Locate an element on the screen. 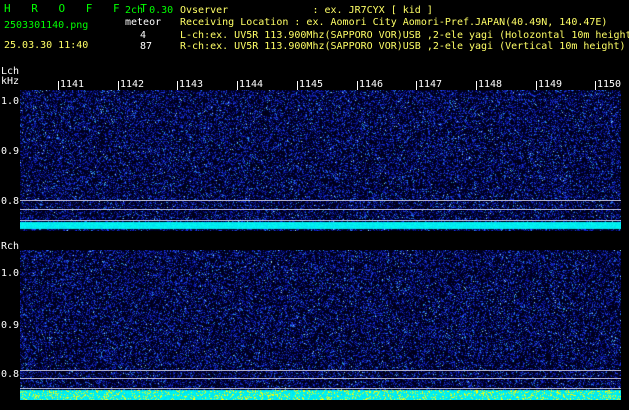 The height and width of the screenshot is (410, 629). rch-label: Rch is located at coordinates (10, 246).